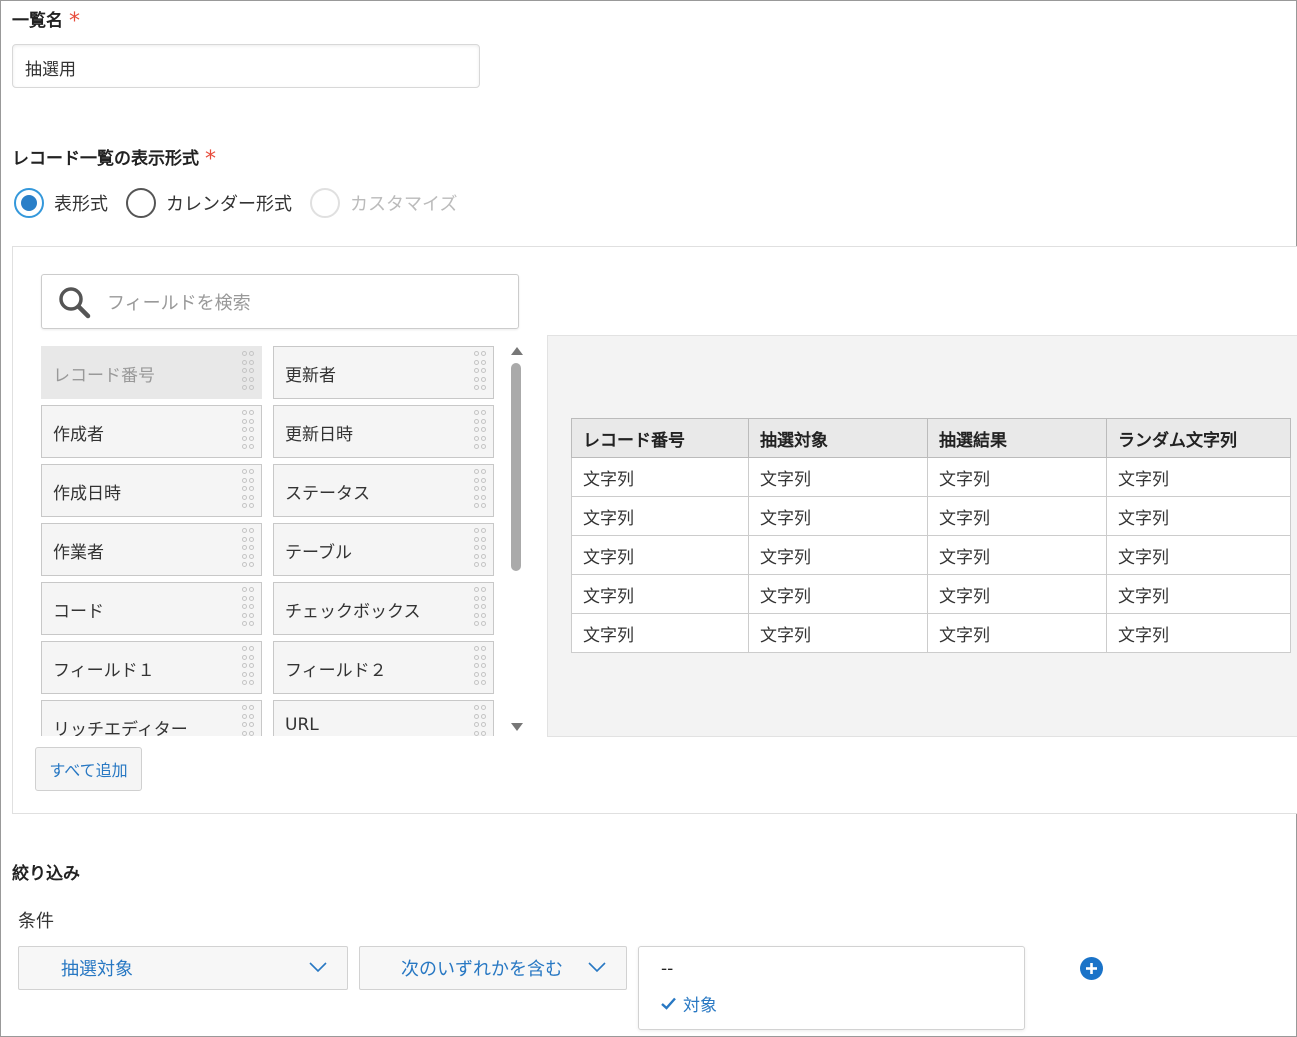 The height and width of the screenshot is (1037, 1297). I want to click on filter-operator-select: 次のいずれかを含む, so click(493, 968).